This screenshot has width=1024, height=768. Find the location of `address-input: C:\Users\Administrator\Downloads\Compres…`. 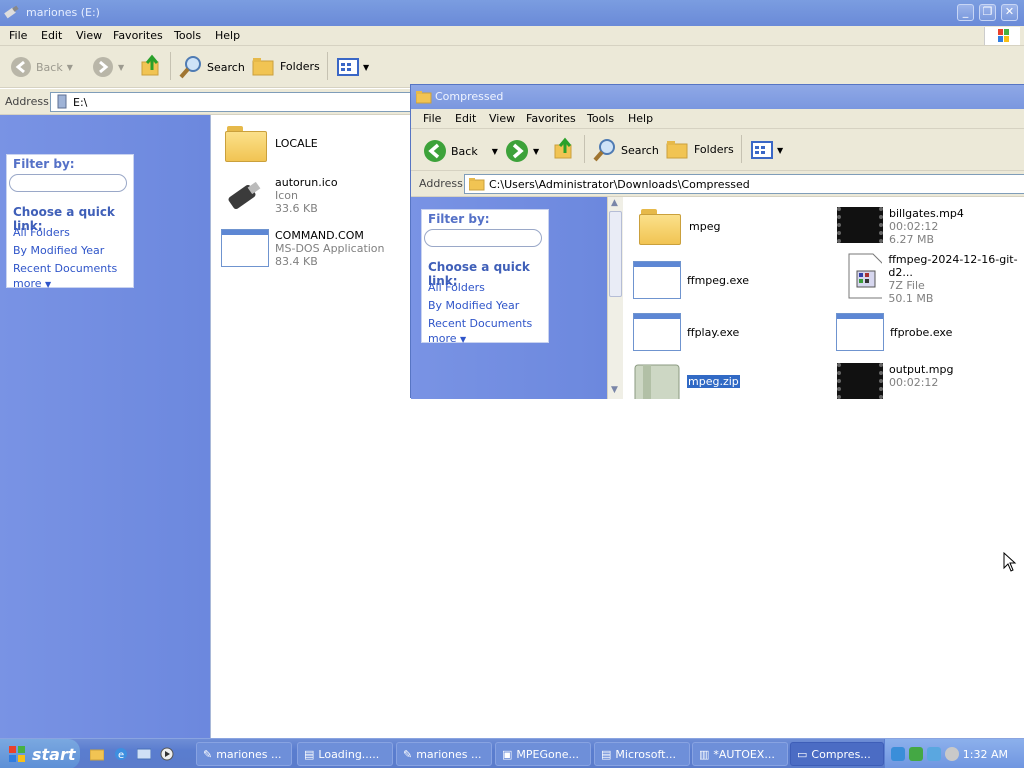

address-input: C:\Users\Administrator\Downloads\Compres… is located at coordinates (744, 184).